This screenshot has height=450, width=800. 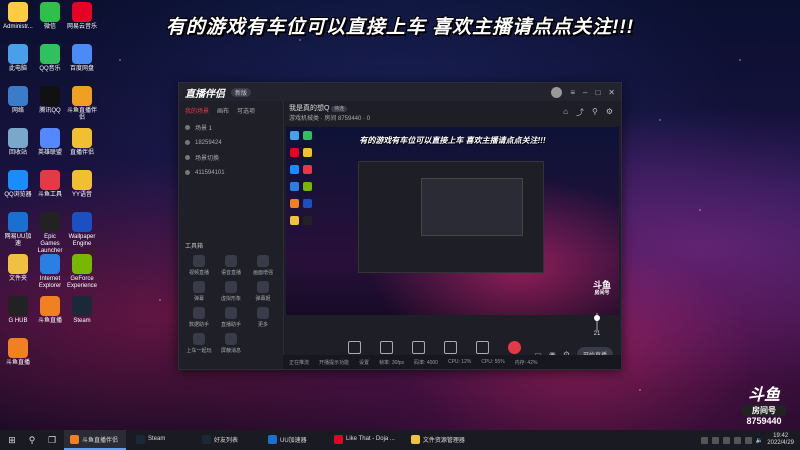 I want to click on taskbar-app: 斗鱼直播伴侣, so click(x=95, y=440).